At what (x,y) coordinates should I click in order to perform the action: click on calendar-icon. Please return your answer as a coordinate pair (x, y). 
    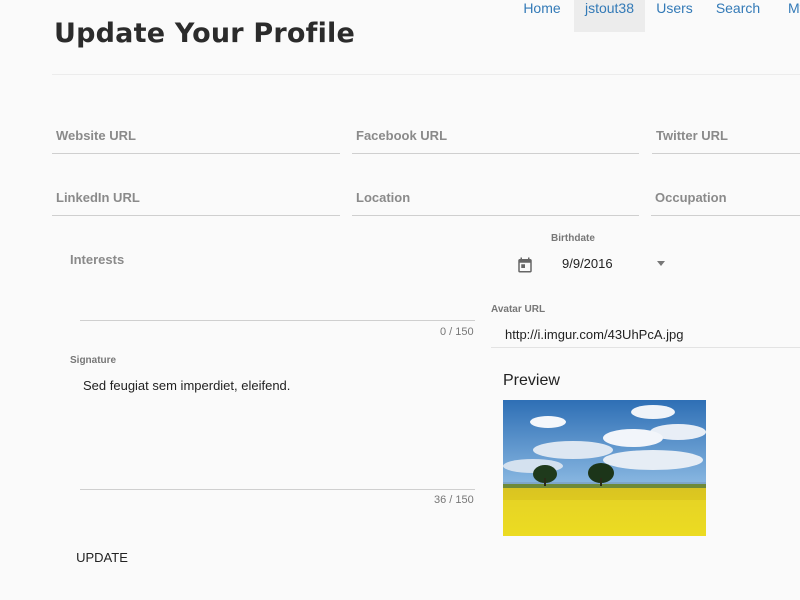
    Looking at the image, I should click on (525, 265).